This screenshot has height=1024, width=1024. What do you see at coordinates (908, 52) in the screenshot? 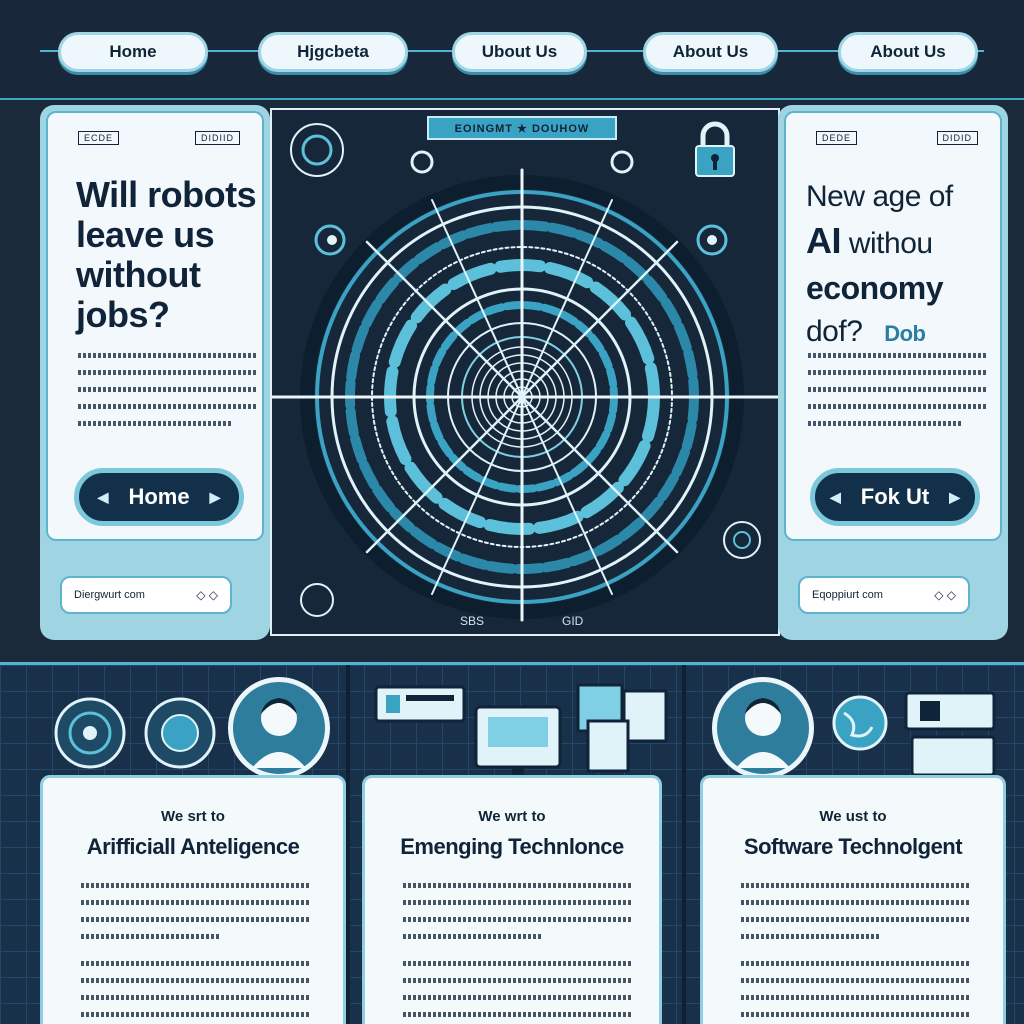
I see `nav-about-button-2: About Us` at bounding box center [908, 52].